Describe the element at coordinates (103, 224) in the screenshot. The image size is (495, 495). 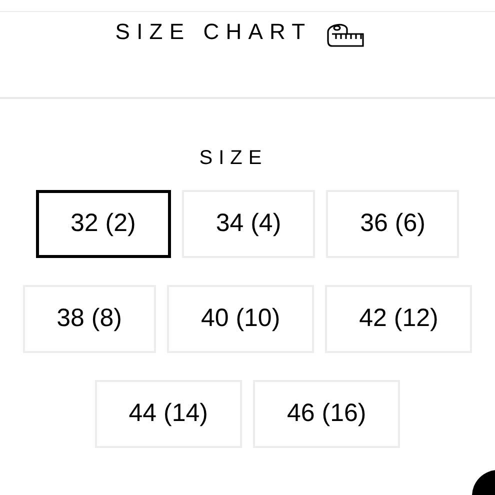
I see `size-option: 32 (2)` at that location.